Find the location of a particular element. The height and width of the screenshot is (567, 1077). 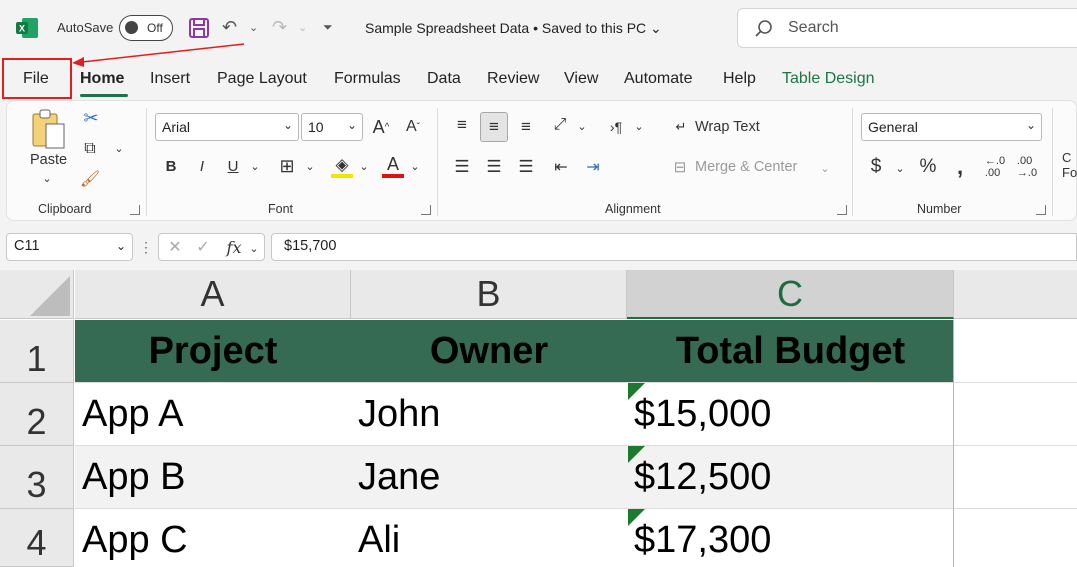

tab-insert: Insert is located at coordinates (170, 79).